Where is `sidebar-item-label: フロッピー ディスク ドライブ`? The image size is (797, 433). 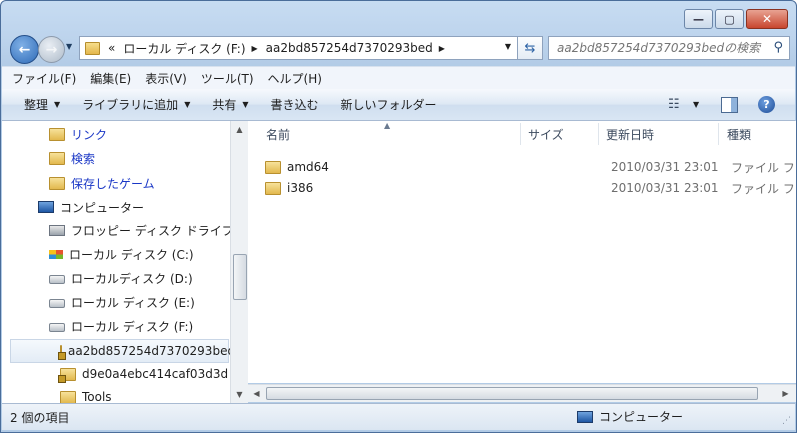 sidebar-item-label: フロッピー ディスク ドライブ is located at coordinates (150, 230).